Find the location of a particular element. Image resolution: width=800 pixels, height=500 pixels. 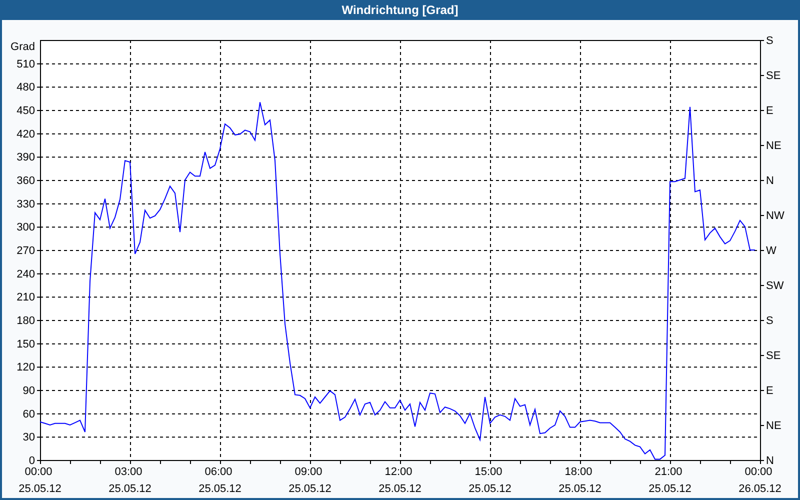

y-tick-label: 330 is located at coordinates (25, 204).